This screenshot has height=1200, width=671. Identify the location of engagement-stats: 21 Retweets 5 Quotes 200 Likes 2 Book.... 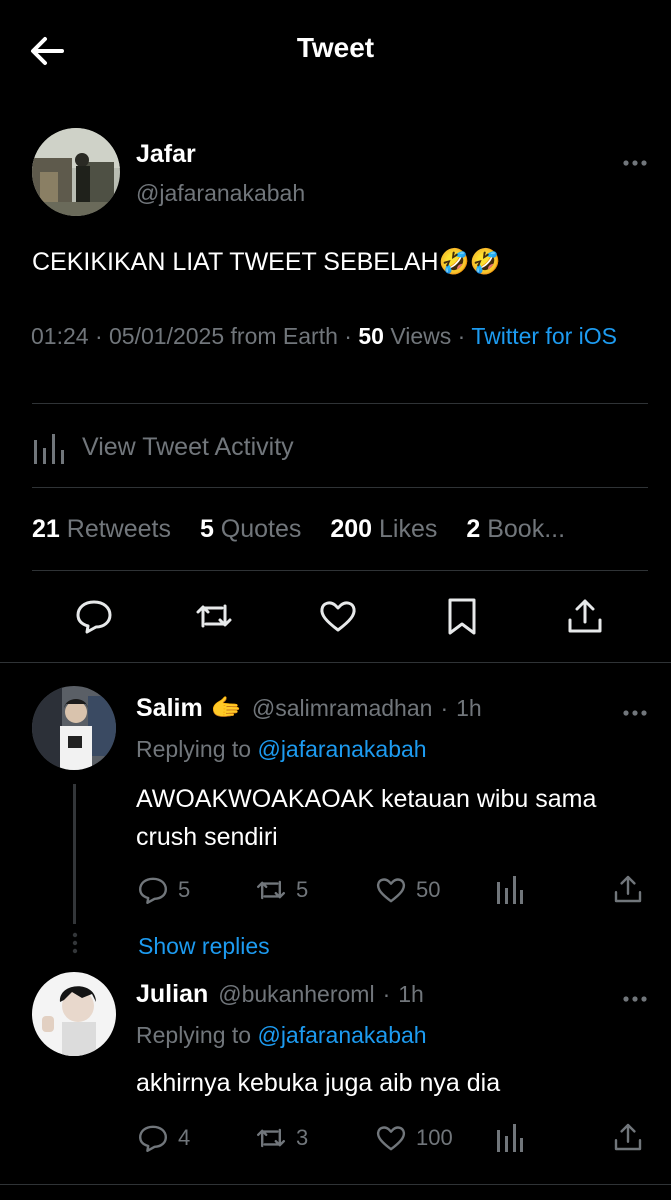
(298, 529).